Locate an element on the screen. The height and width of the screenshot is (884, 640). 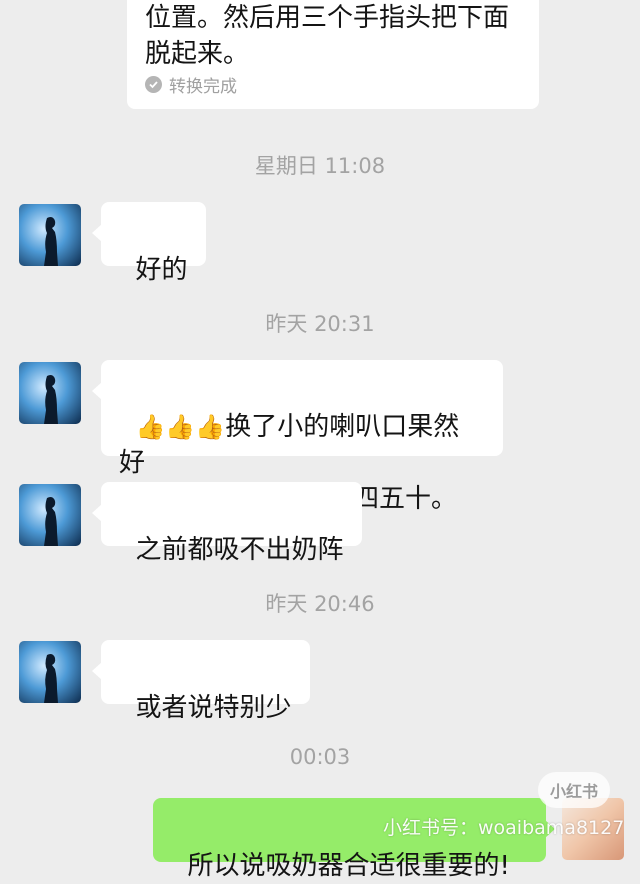
timestamp: 昨天 20:31 is located at coordinates (320, 324).